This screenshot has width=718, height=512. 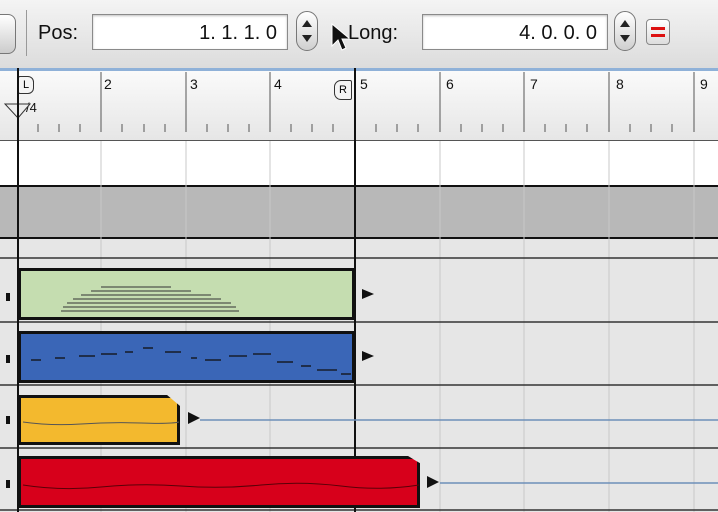 I want to click on audio-region-yellow, so click(x=99, y=420).